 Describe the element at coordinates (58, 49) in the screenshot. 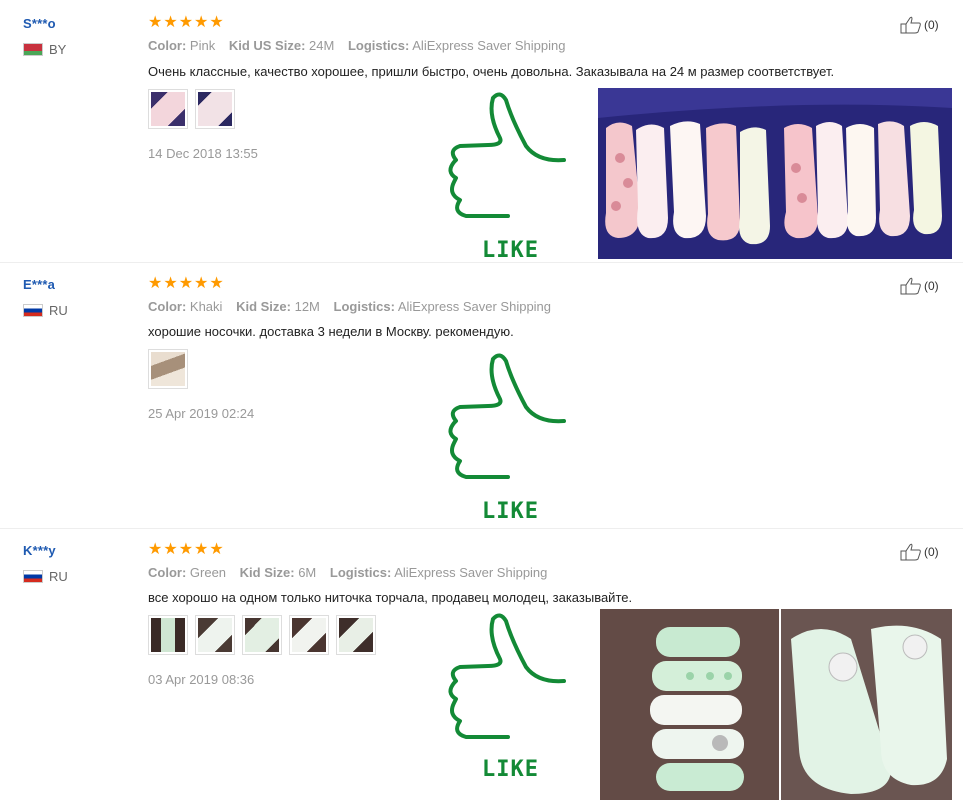

I see `country-code: BY` at that location.